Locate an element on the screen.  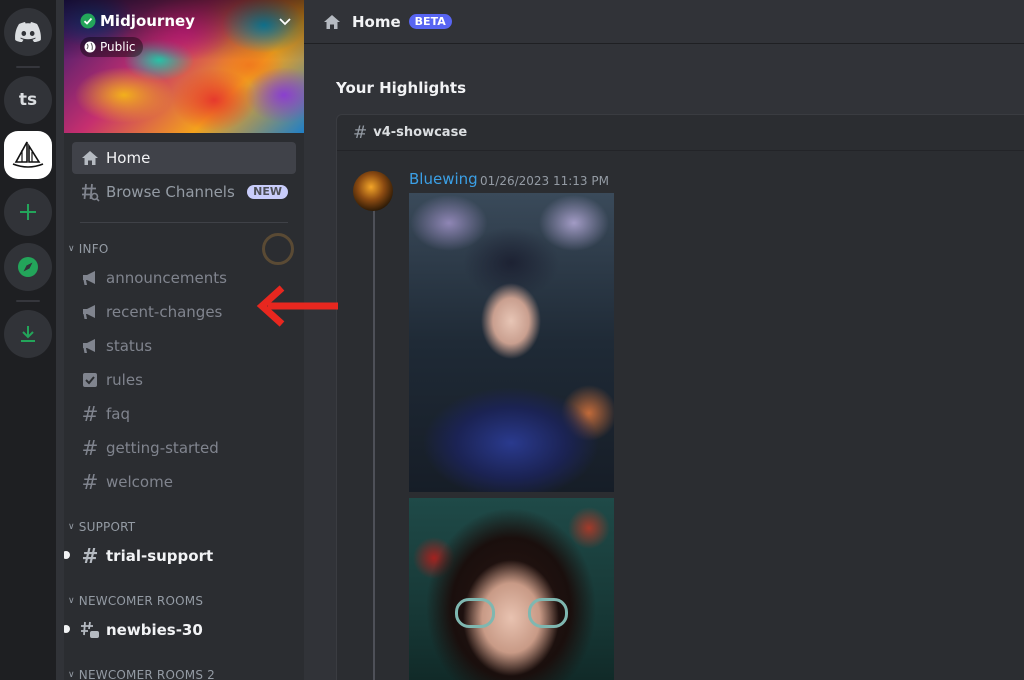
server-banner: Midjourney Public is located at coordinates (184, 66).